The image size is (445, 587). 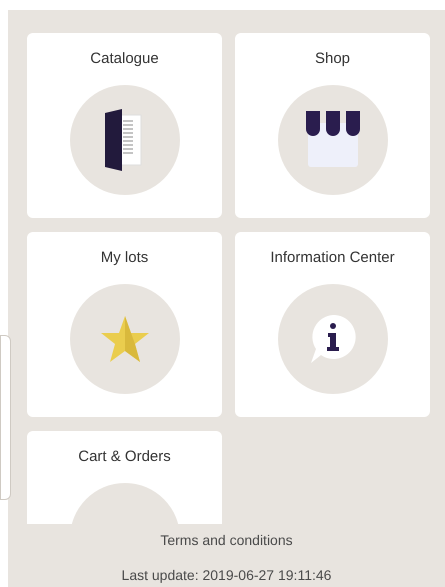 I want to click on menu-tile: My lots, so click(x=124, y=324).